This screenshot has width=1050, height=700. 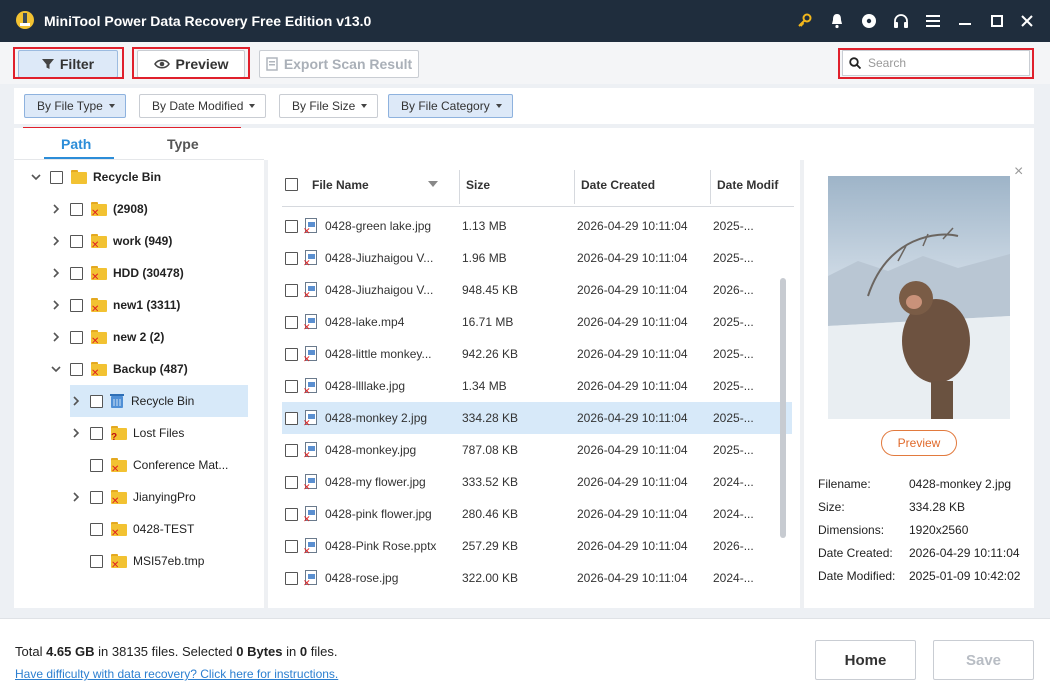 I want to click on tree-item: ✕ work (949), so click(x=111, y=241).